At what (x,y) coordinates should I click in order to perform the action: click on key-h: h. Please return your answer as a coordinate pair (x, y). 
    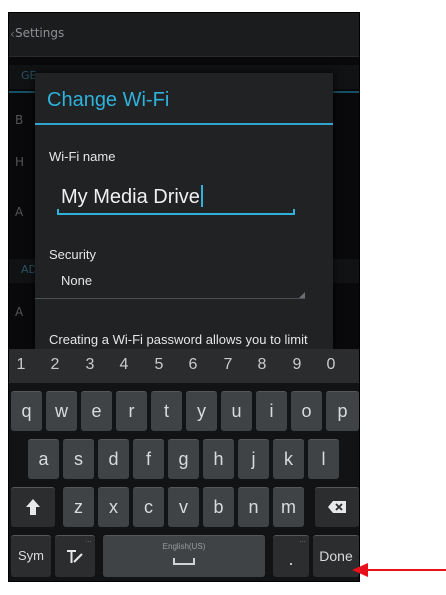
    Looking at the image, I should click on (218, 459).